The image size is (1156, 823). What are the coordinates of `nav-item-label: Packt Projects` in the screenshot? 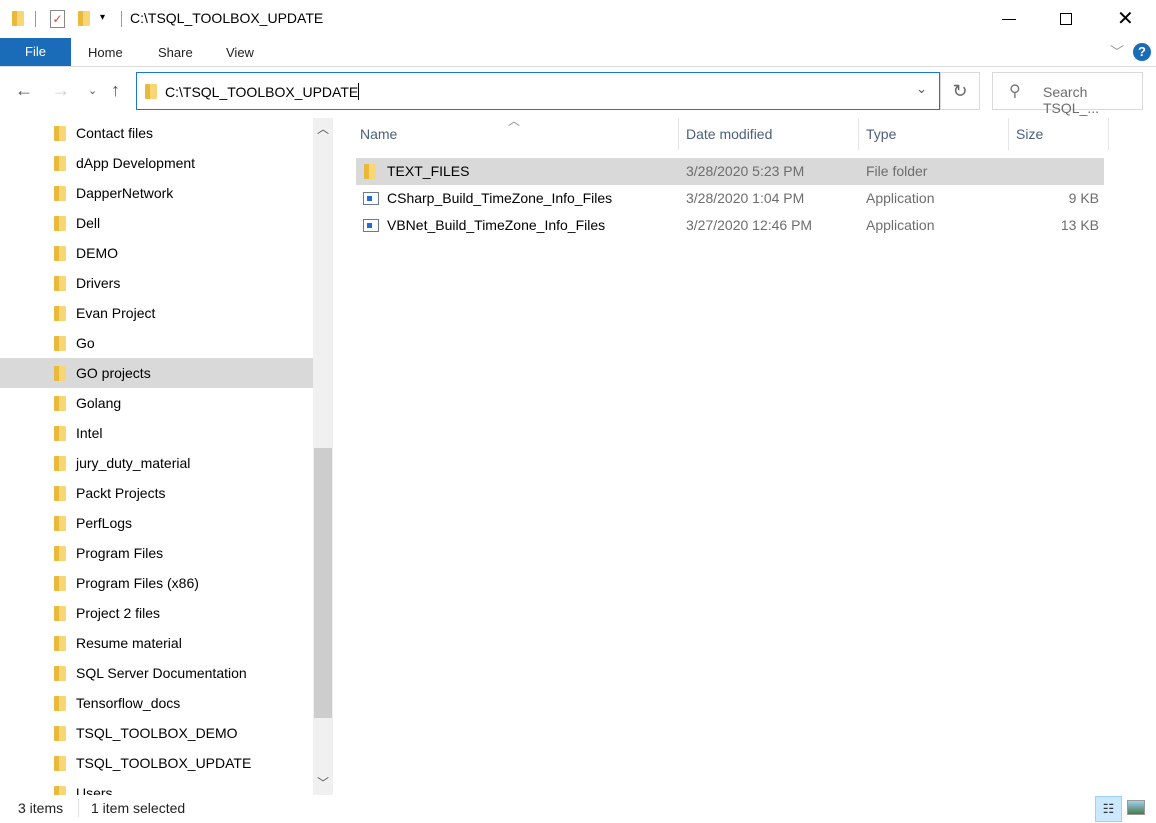 It's located at (121, 493).